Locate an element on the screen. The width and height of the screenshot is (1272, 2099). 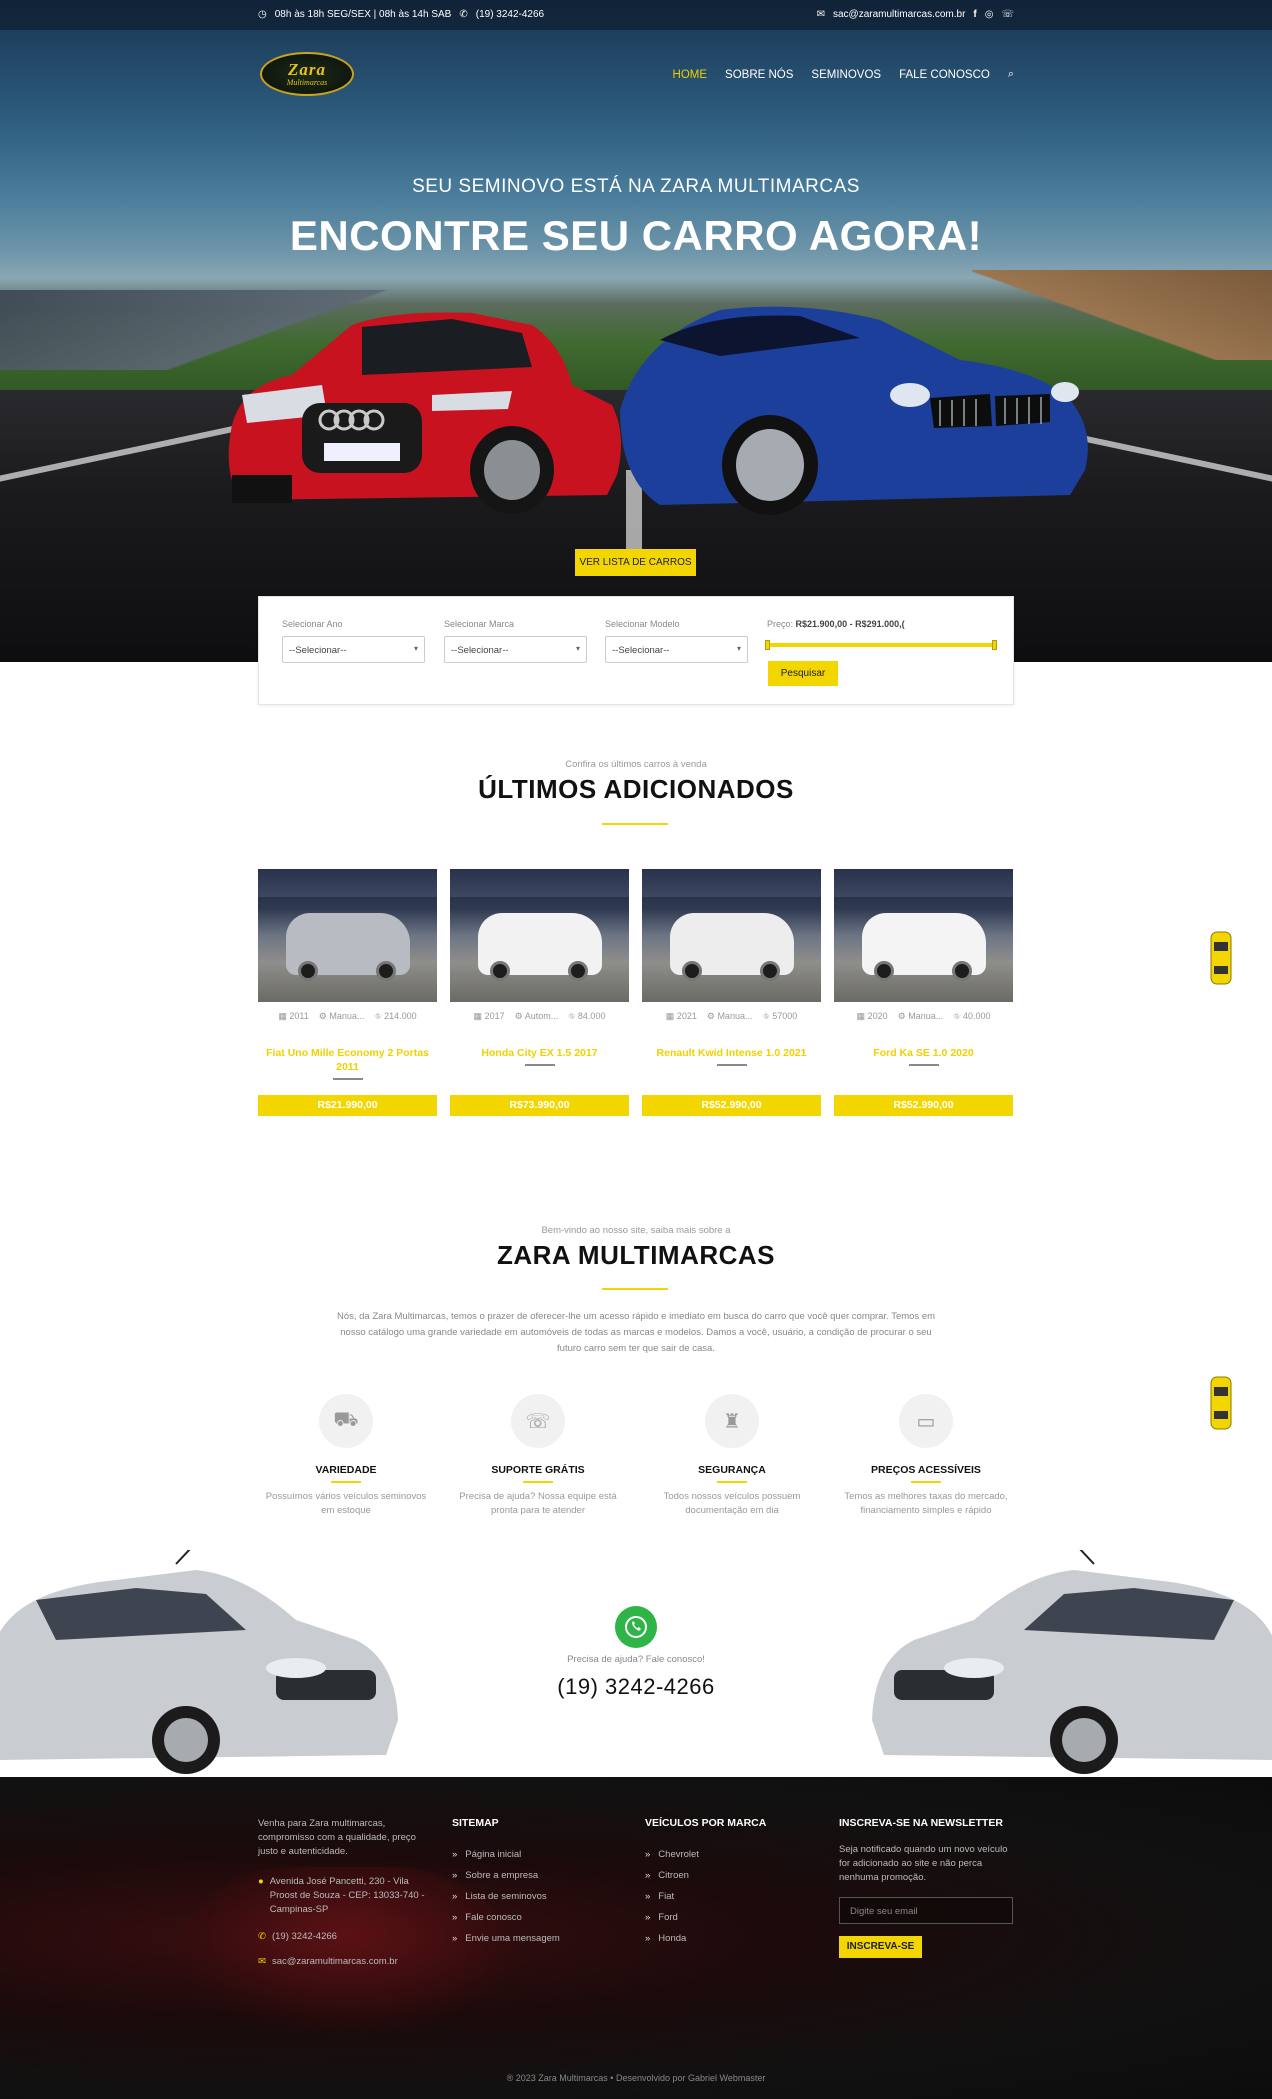
brand-link-fiat: » Fiat is located at coordinates (730, 1896).